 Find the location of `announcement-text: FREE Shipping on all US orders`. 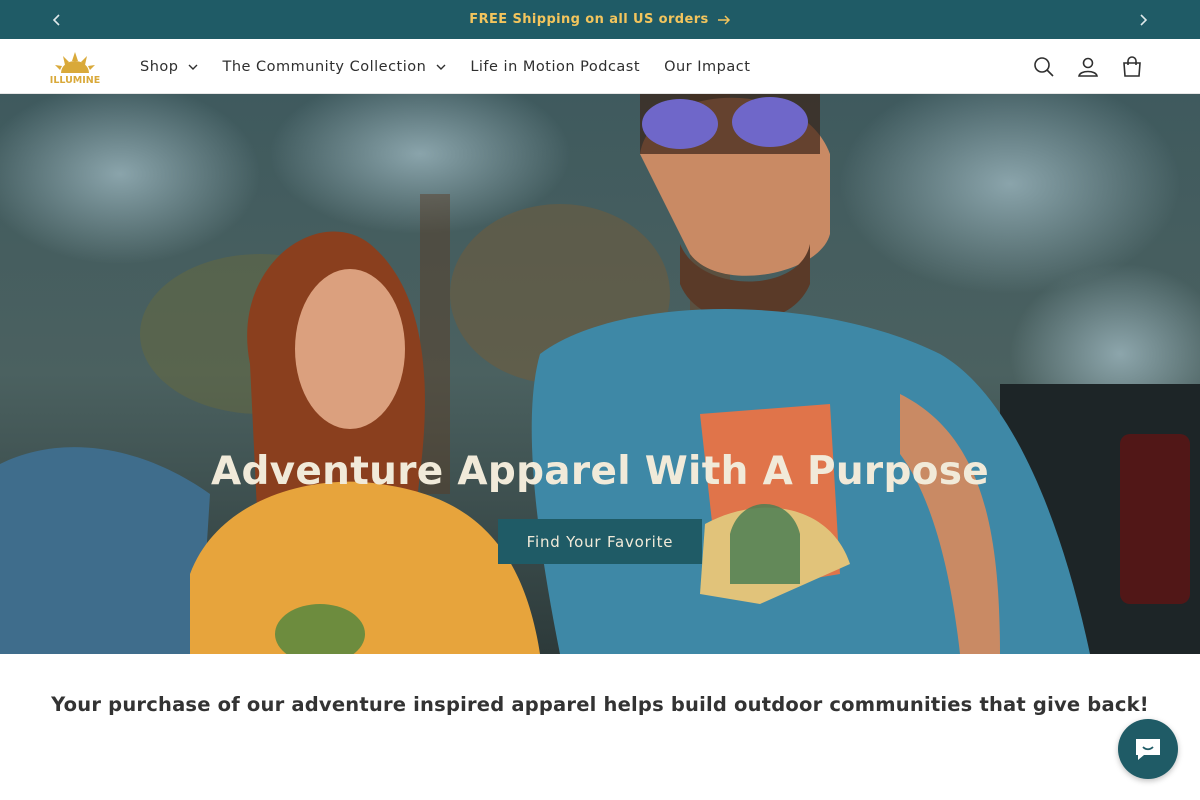

announcement-text: FREE Shipping on all US orders is located at coordinates (589, 19).